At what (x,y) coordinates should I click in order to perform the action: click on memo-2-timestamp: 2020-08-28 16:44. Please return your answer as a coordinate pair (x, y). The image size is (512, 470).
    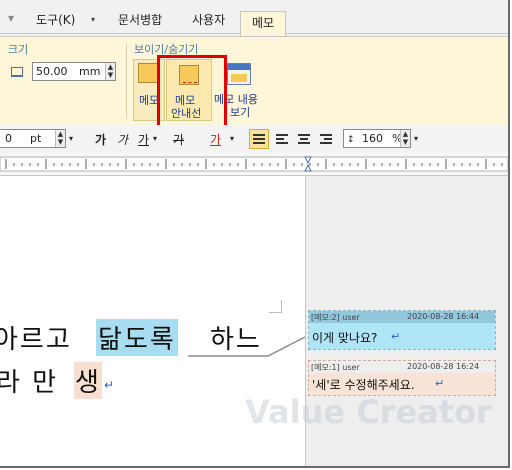
    Looking at the image, I should click on (443, 316).